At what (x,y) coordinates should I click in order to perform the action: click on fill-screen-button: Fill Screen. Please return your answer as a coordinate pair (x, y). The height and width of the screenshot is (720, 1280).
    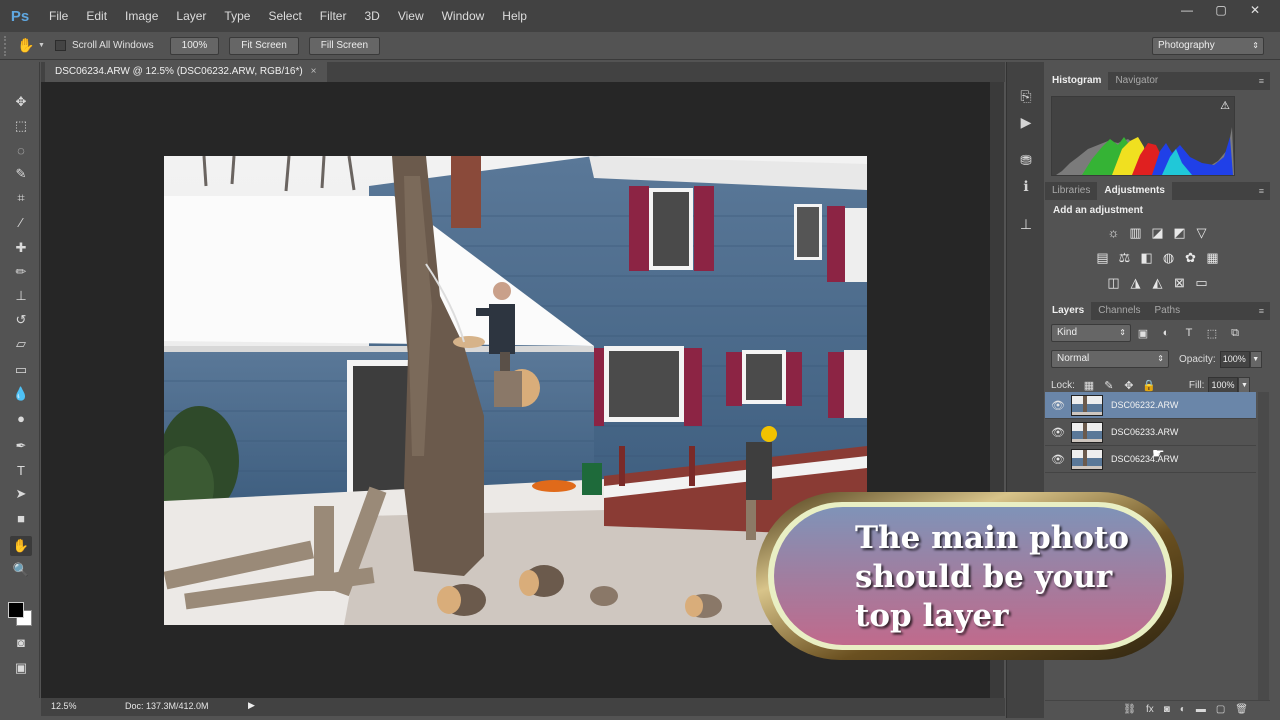
    Looking at the image, I should click on (344, 45).